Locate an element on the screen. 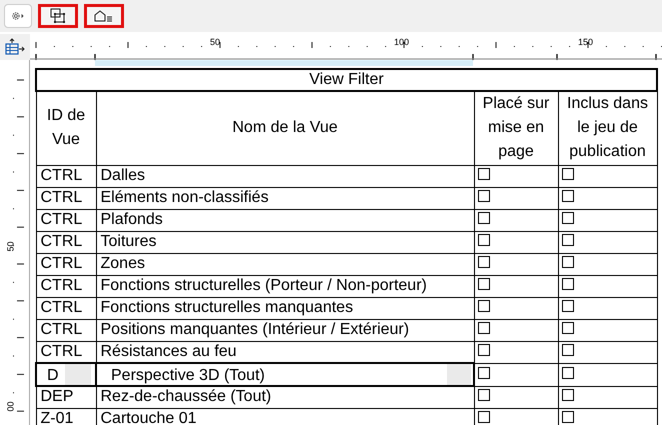 Image resolution: width=662 pixels, height=425 pixels. table-cell: Eléments non-classifiés is located at coordinates (285, 198).